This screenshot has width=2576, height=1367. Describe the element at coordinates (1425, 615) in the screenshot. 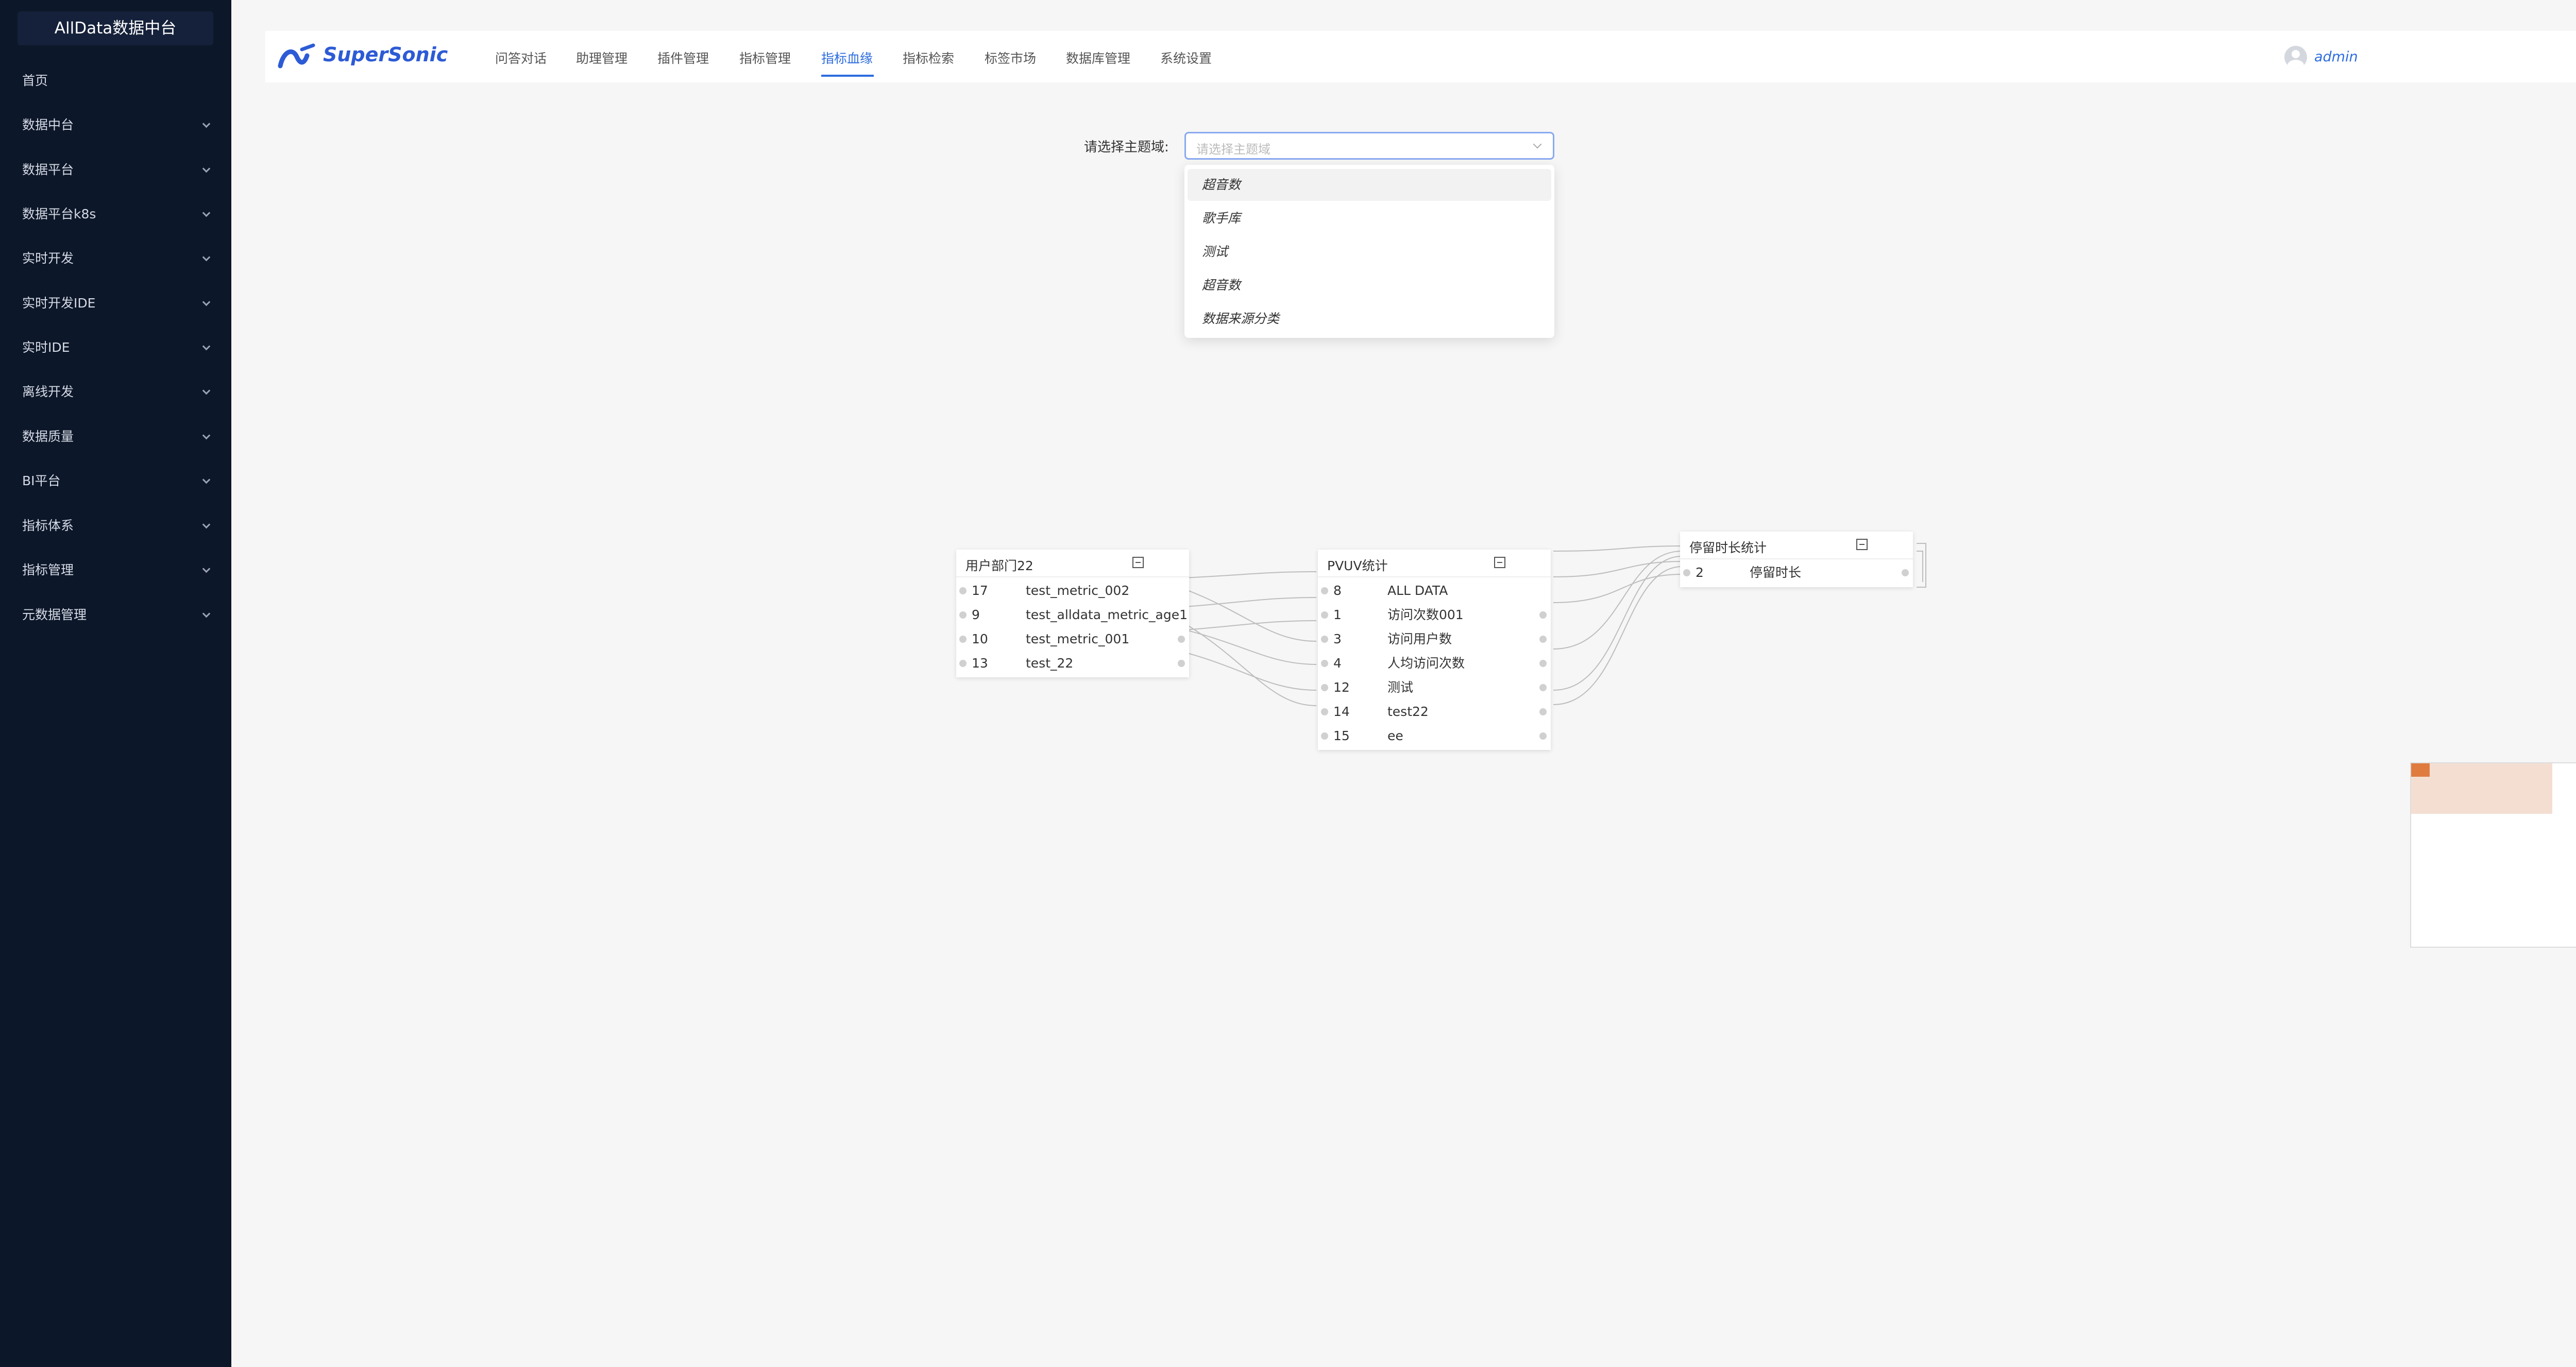

I see `row-name: 访问次数001` at that location.